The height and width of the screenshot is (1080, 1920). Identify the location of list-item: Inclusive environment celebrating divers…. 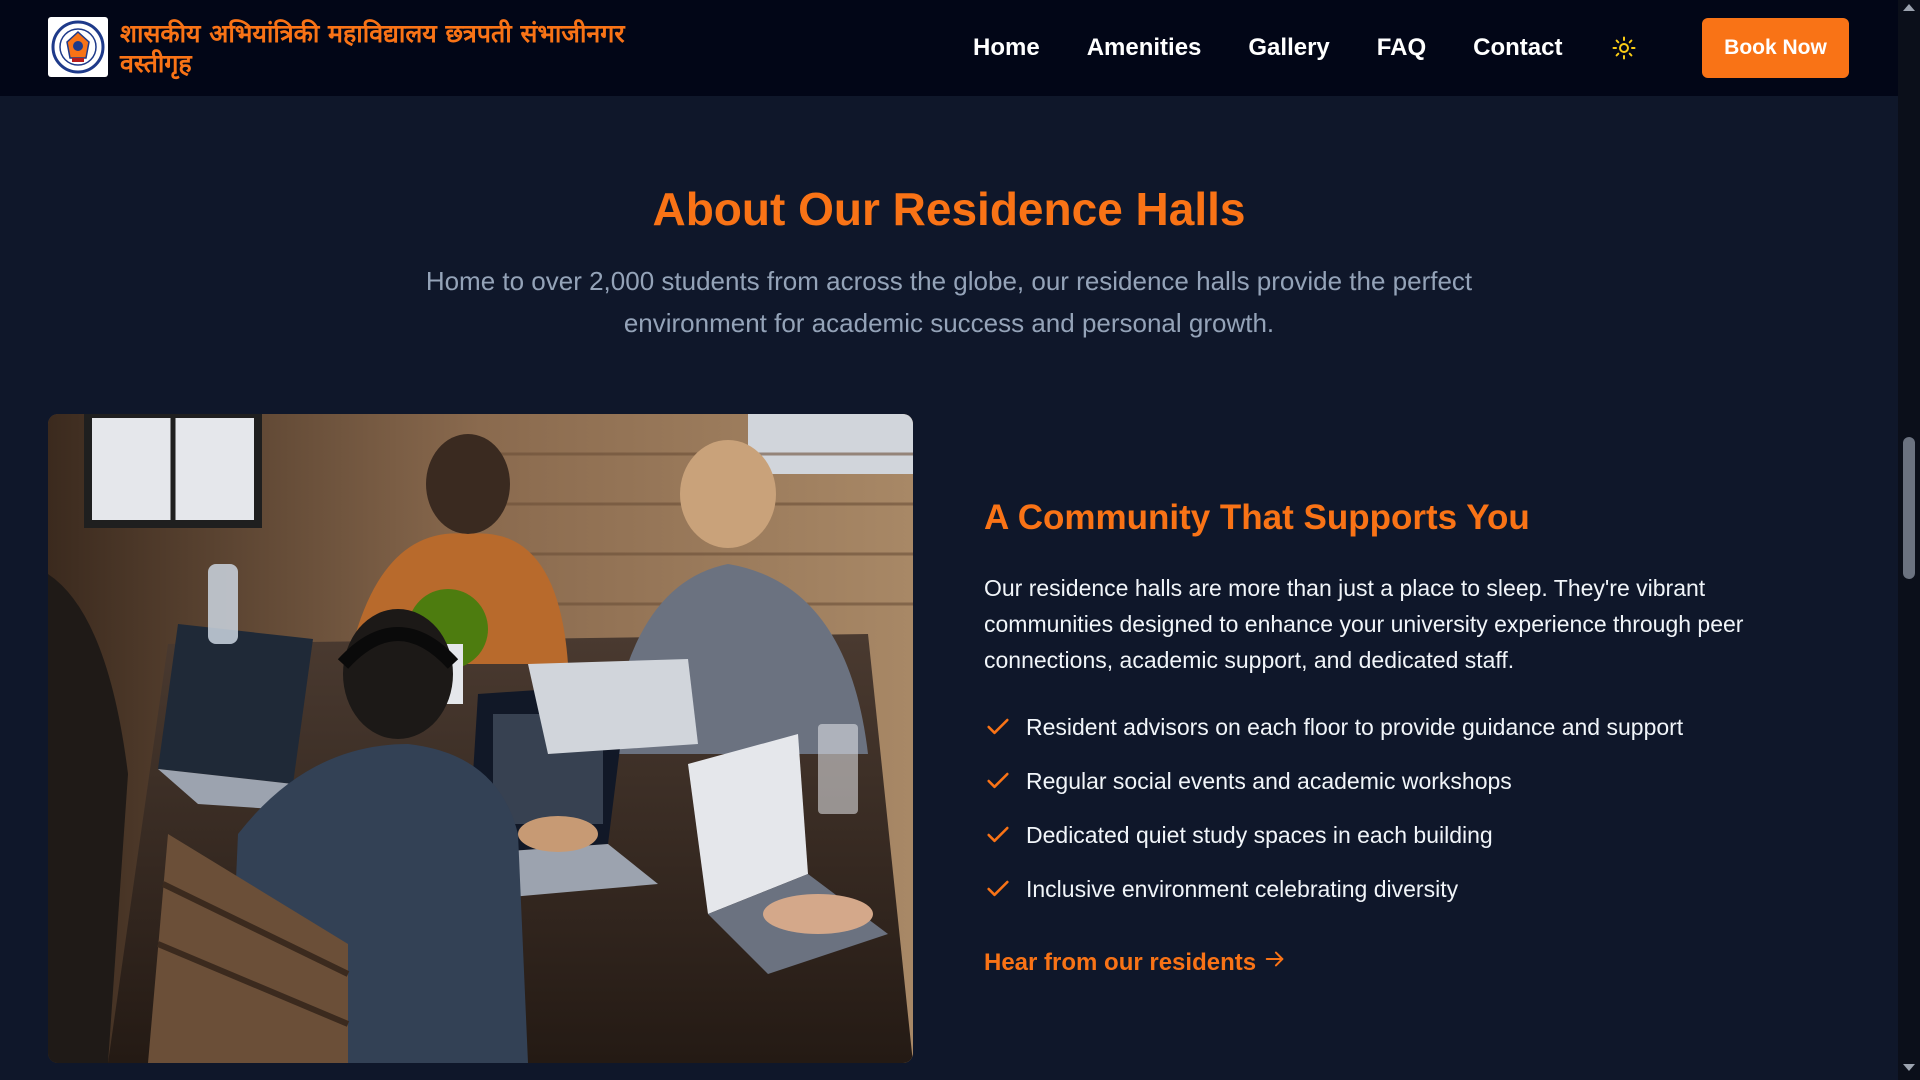
(1333, 889).